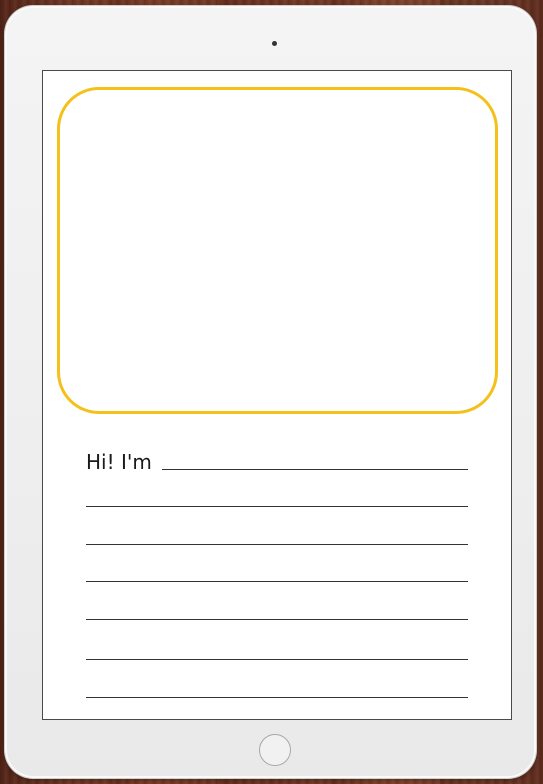  What do you see at coordinates (274, 43) in the screenshot?
I see `front-camera-icon` at bounding box center [274, 43].